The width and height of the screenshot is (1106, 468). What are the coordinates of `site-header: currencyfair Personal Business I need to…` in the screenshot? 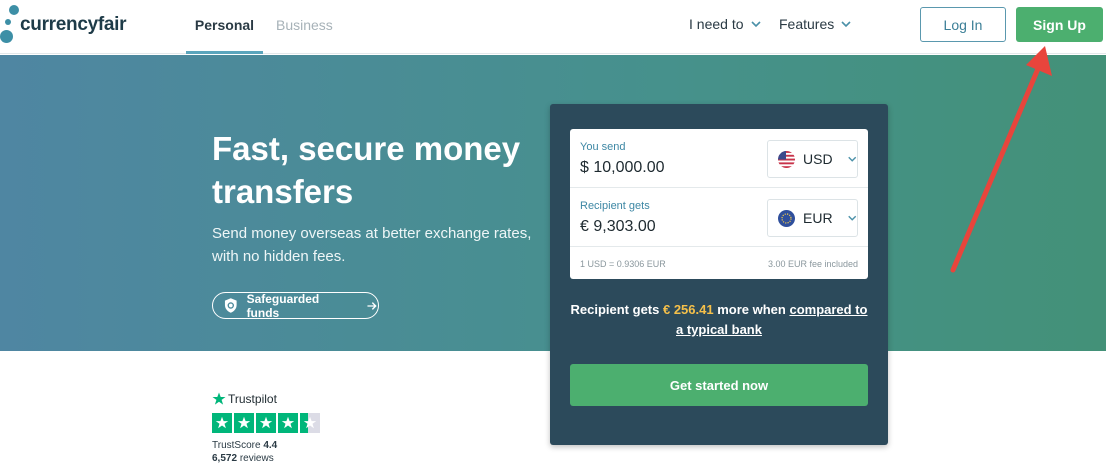 It's located at (553, 27).